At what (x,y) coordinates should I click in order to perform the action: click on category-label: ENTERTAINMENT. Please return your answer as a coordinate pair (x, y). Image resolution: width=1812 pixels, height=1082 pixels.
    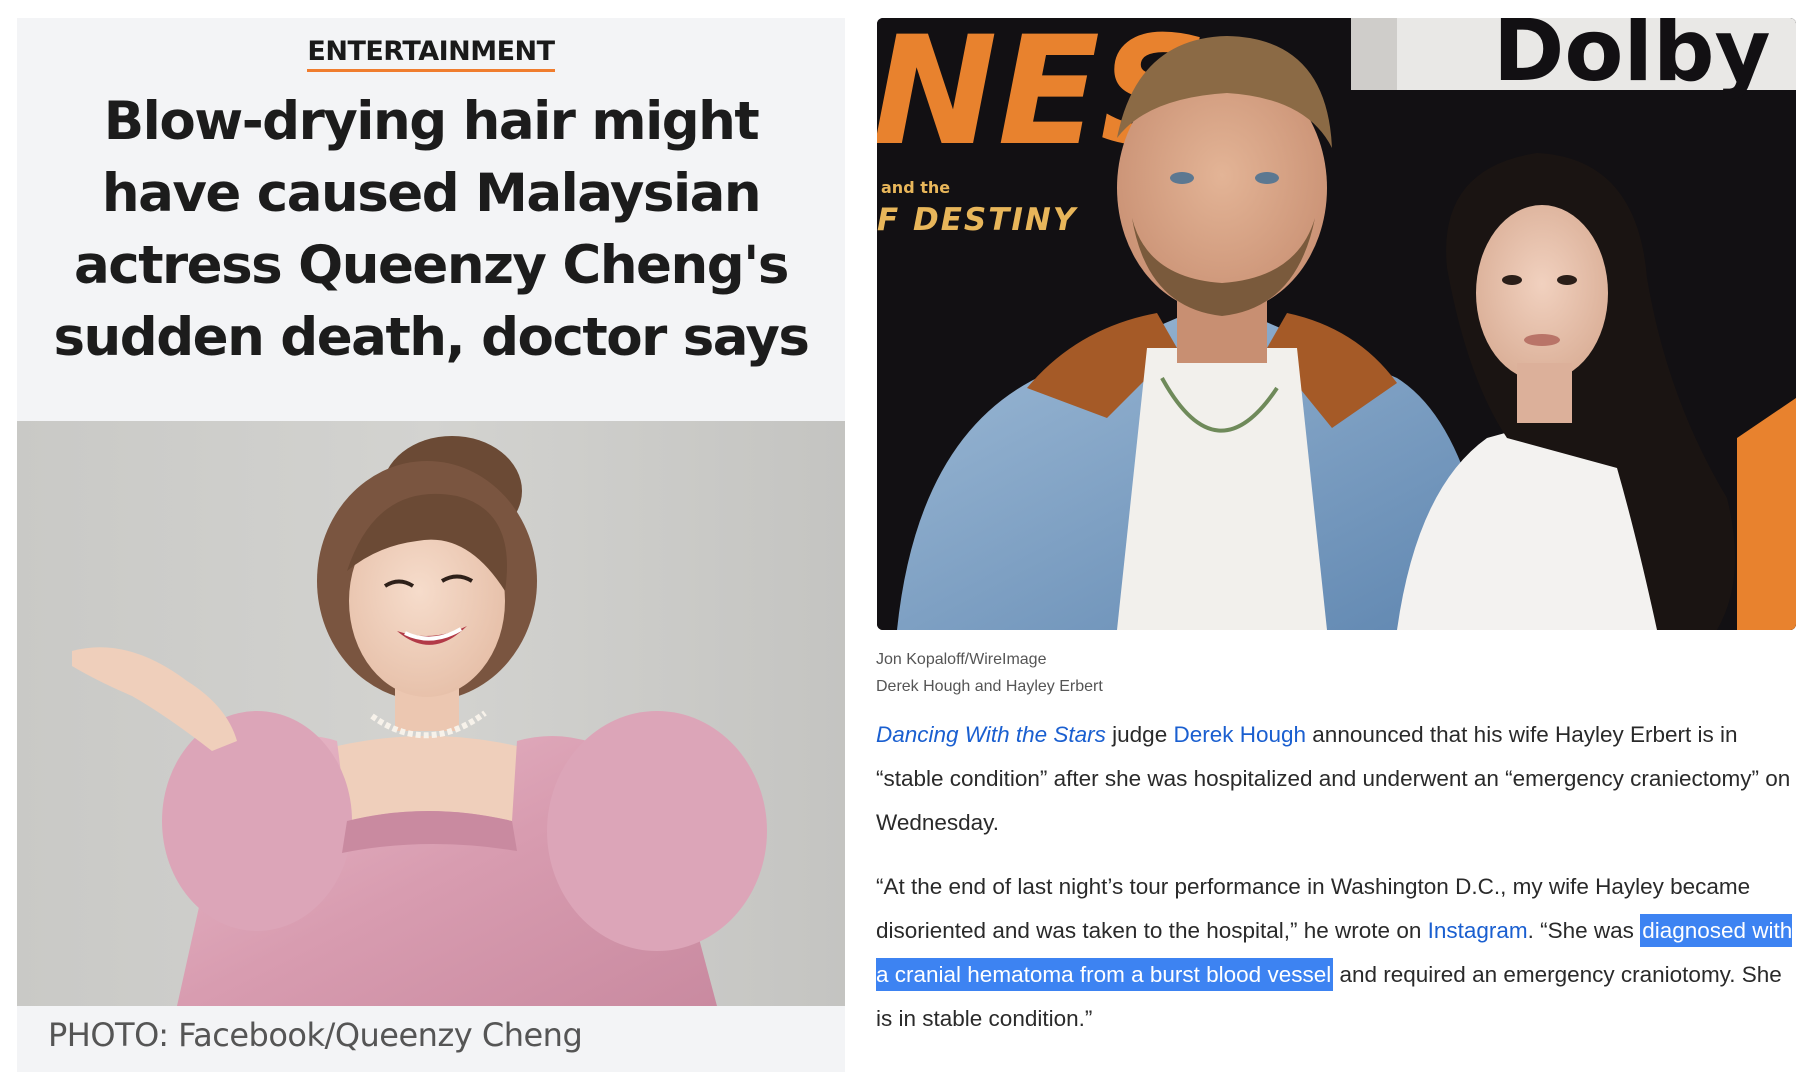
    Looking at the image, I should click on (431, 54).